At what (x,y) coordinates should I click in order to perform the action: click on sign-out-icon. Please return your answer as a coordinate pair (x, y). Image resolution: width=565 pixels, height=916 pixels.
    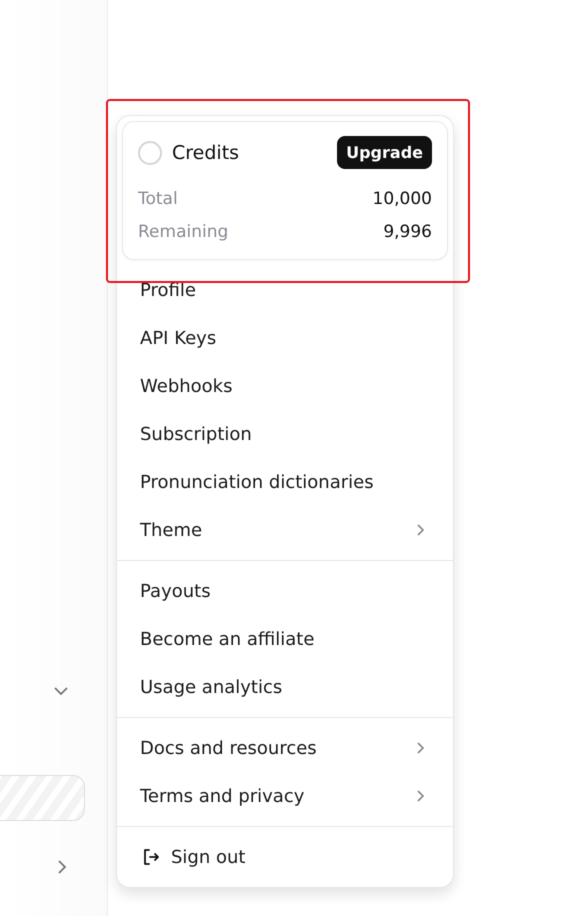
    Looking at the image, I should click on (151, 857).